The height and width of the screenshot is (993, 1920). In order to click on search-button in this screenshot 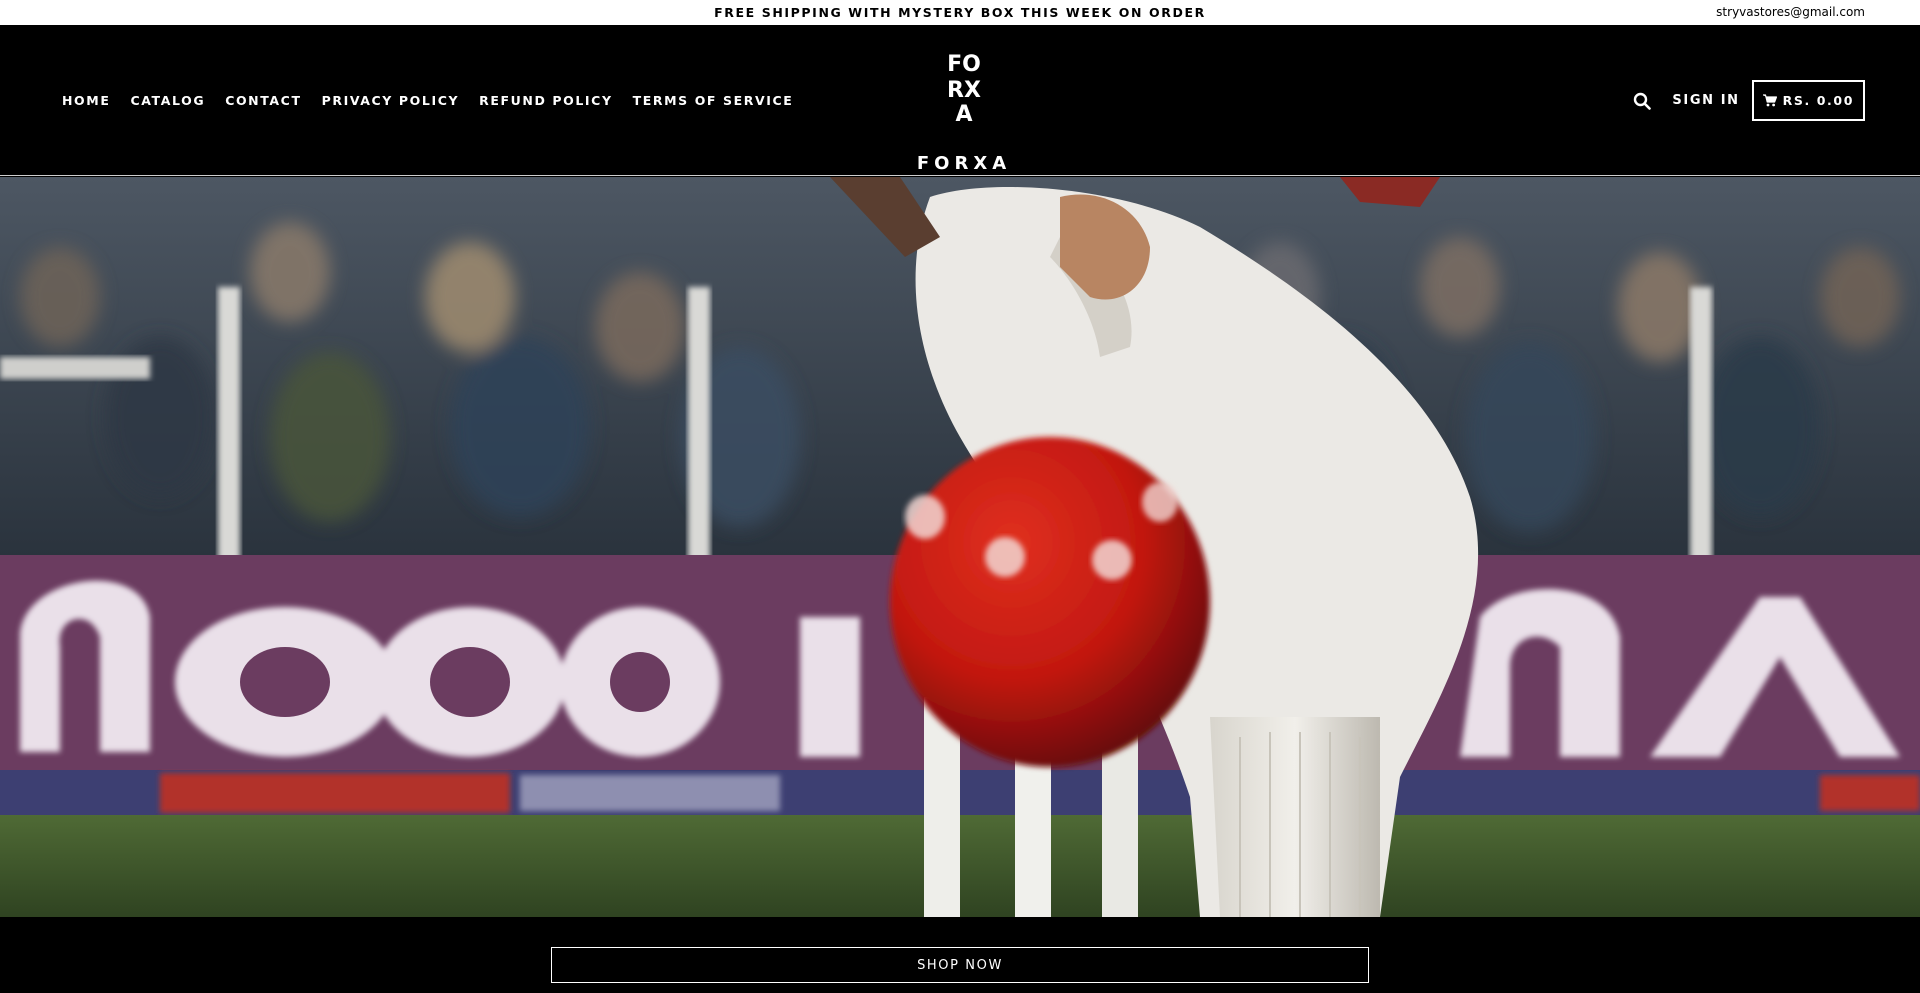, I will do `click(1642, 101)`.